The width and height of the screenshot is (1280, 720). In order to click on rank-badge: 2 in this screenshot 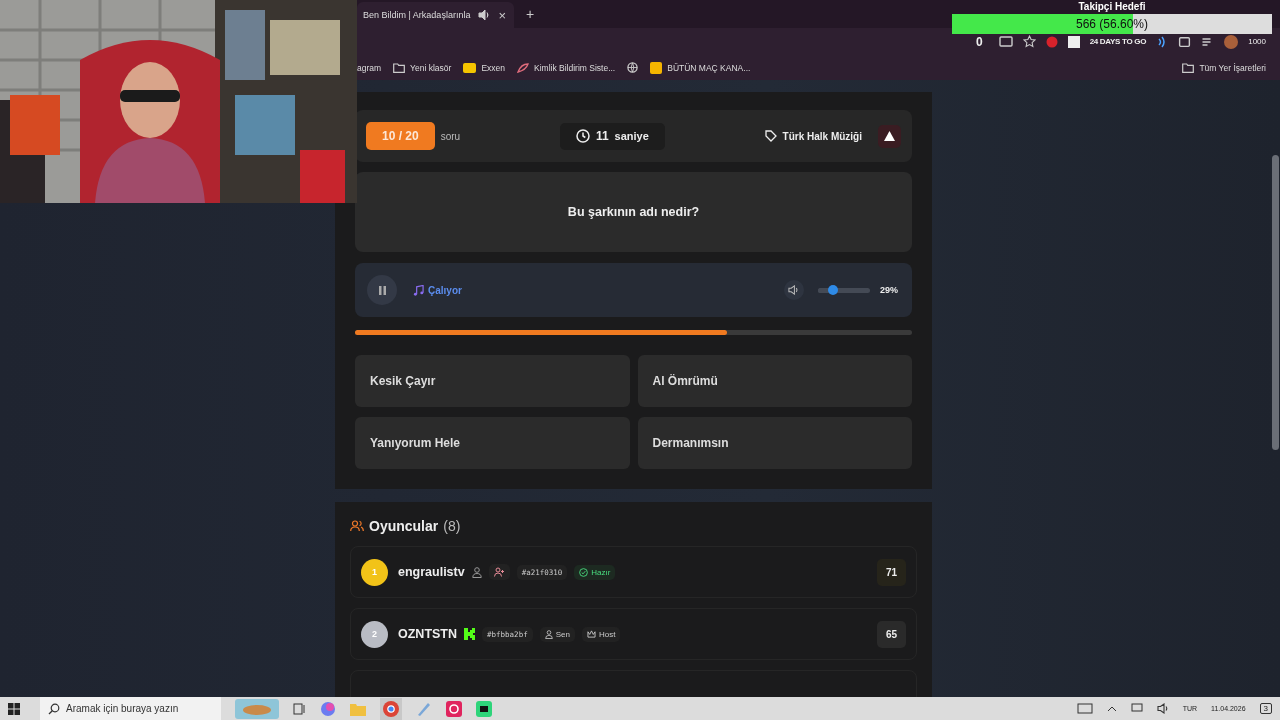, I will do `click(374, 634)`.